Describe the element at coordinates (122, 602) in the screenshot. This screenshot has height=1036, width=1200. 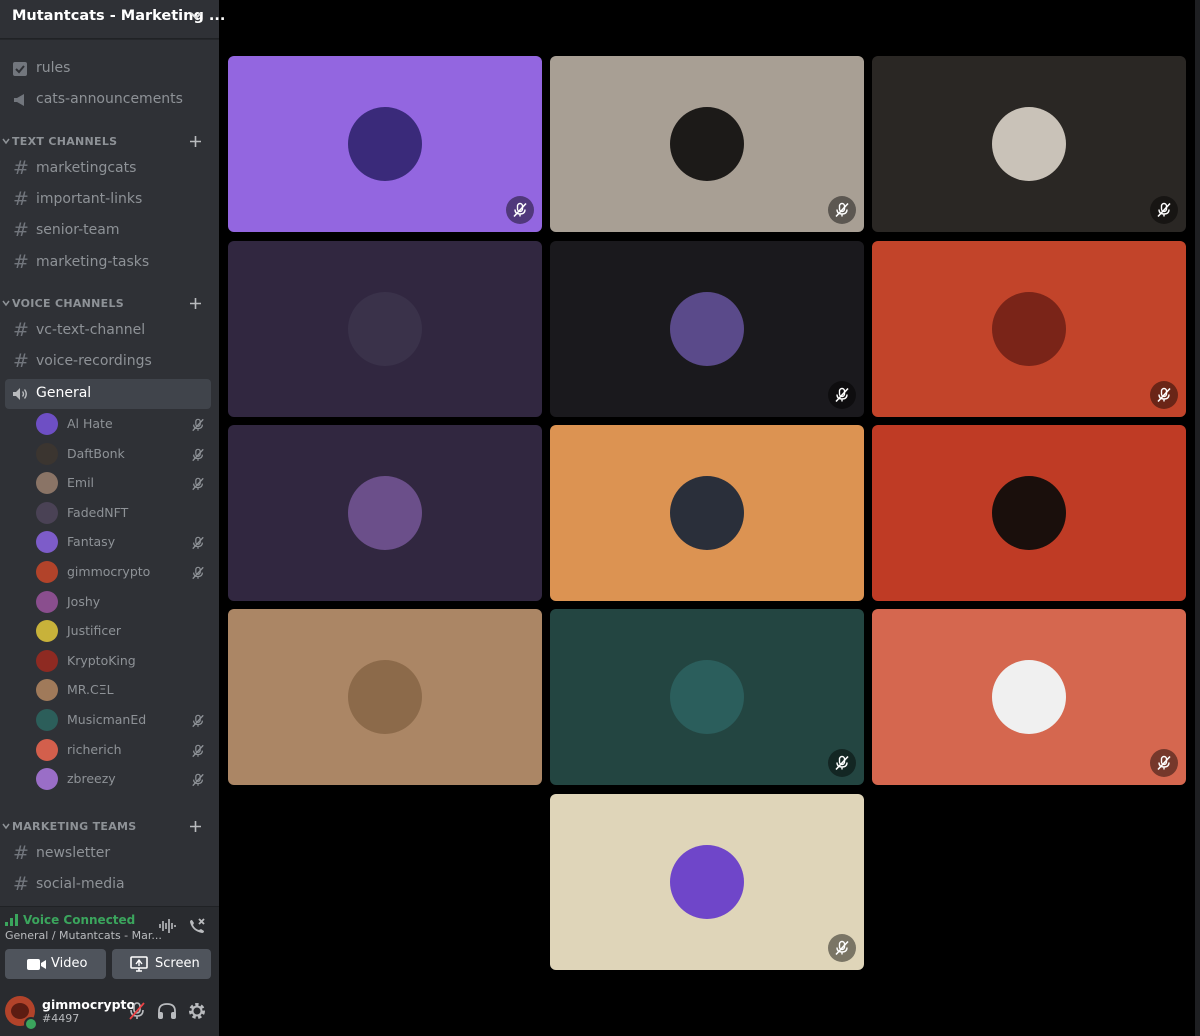
I see `voice-user-item: Joshy` at that location.